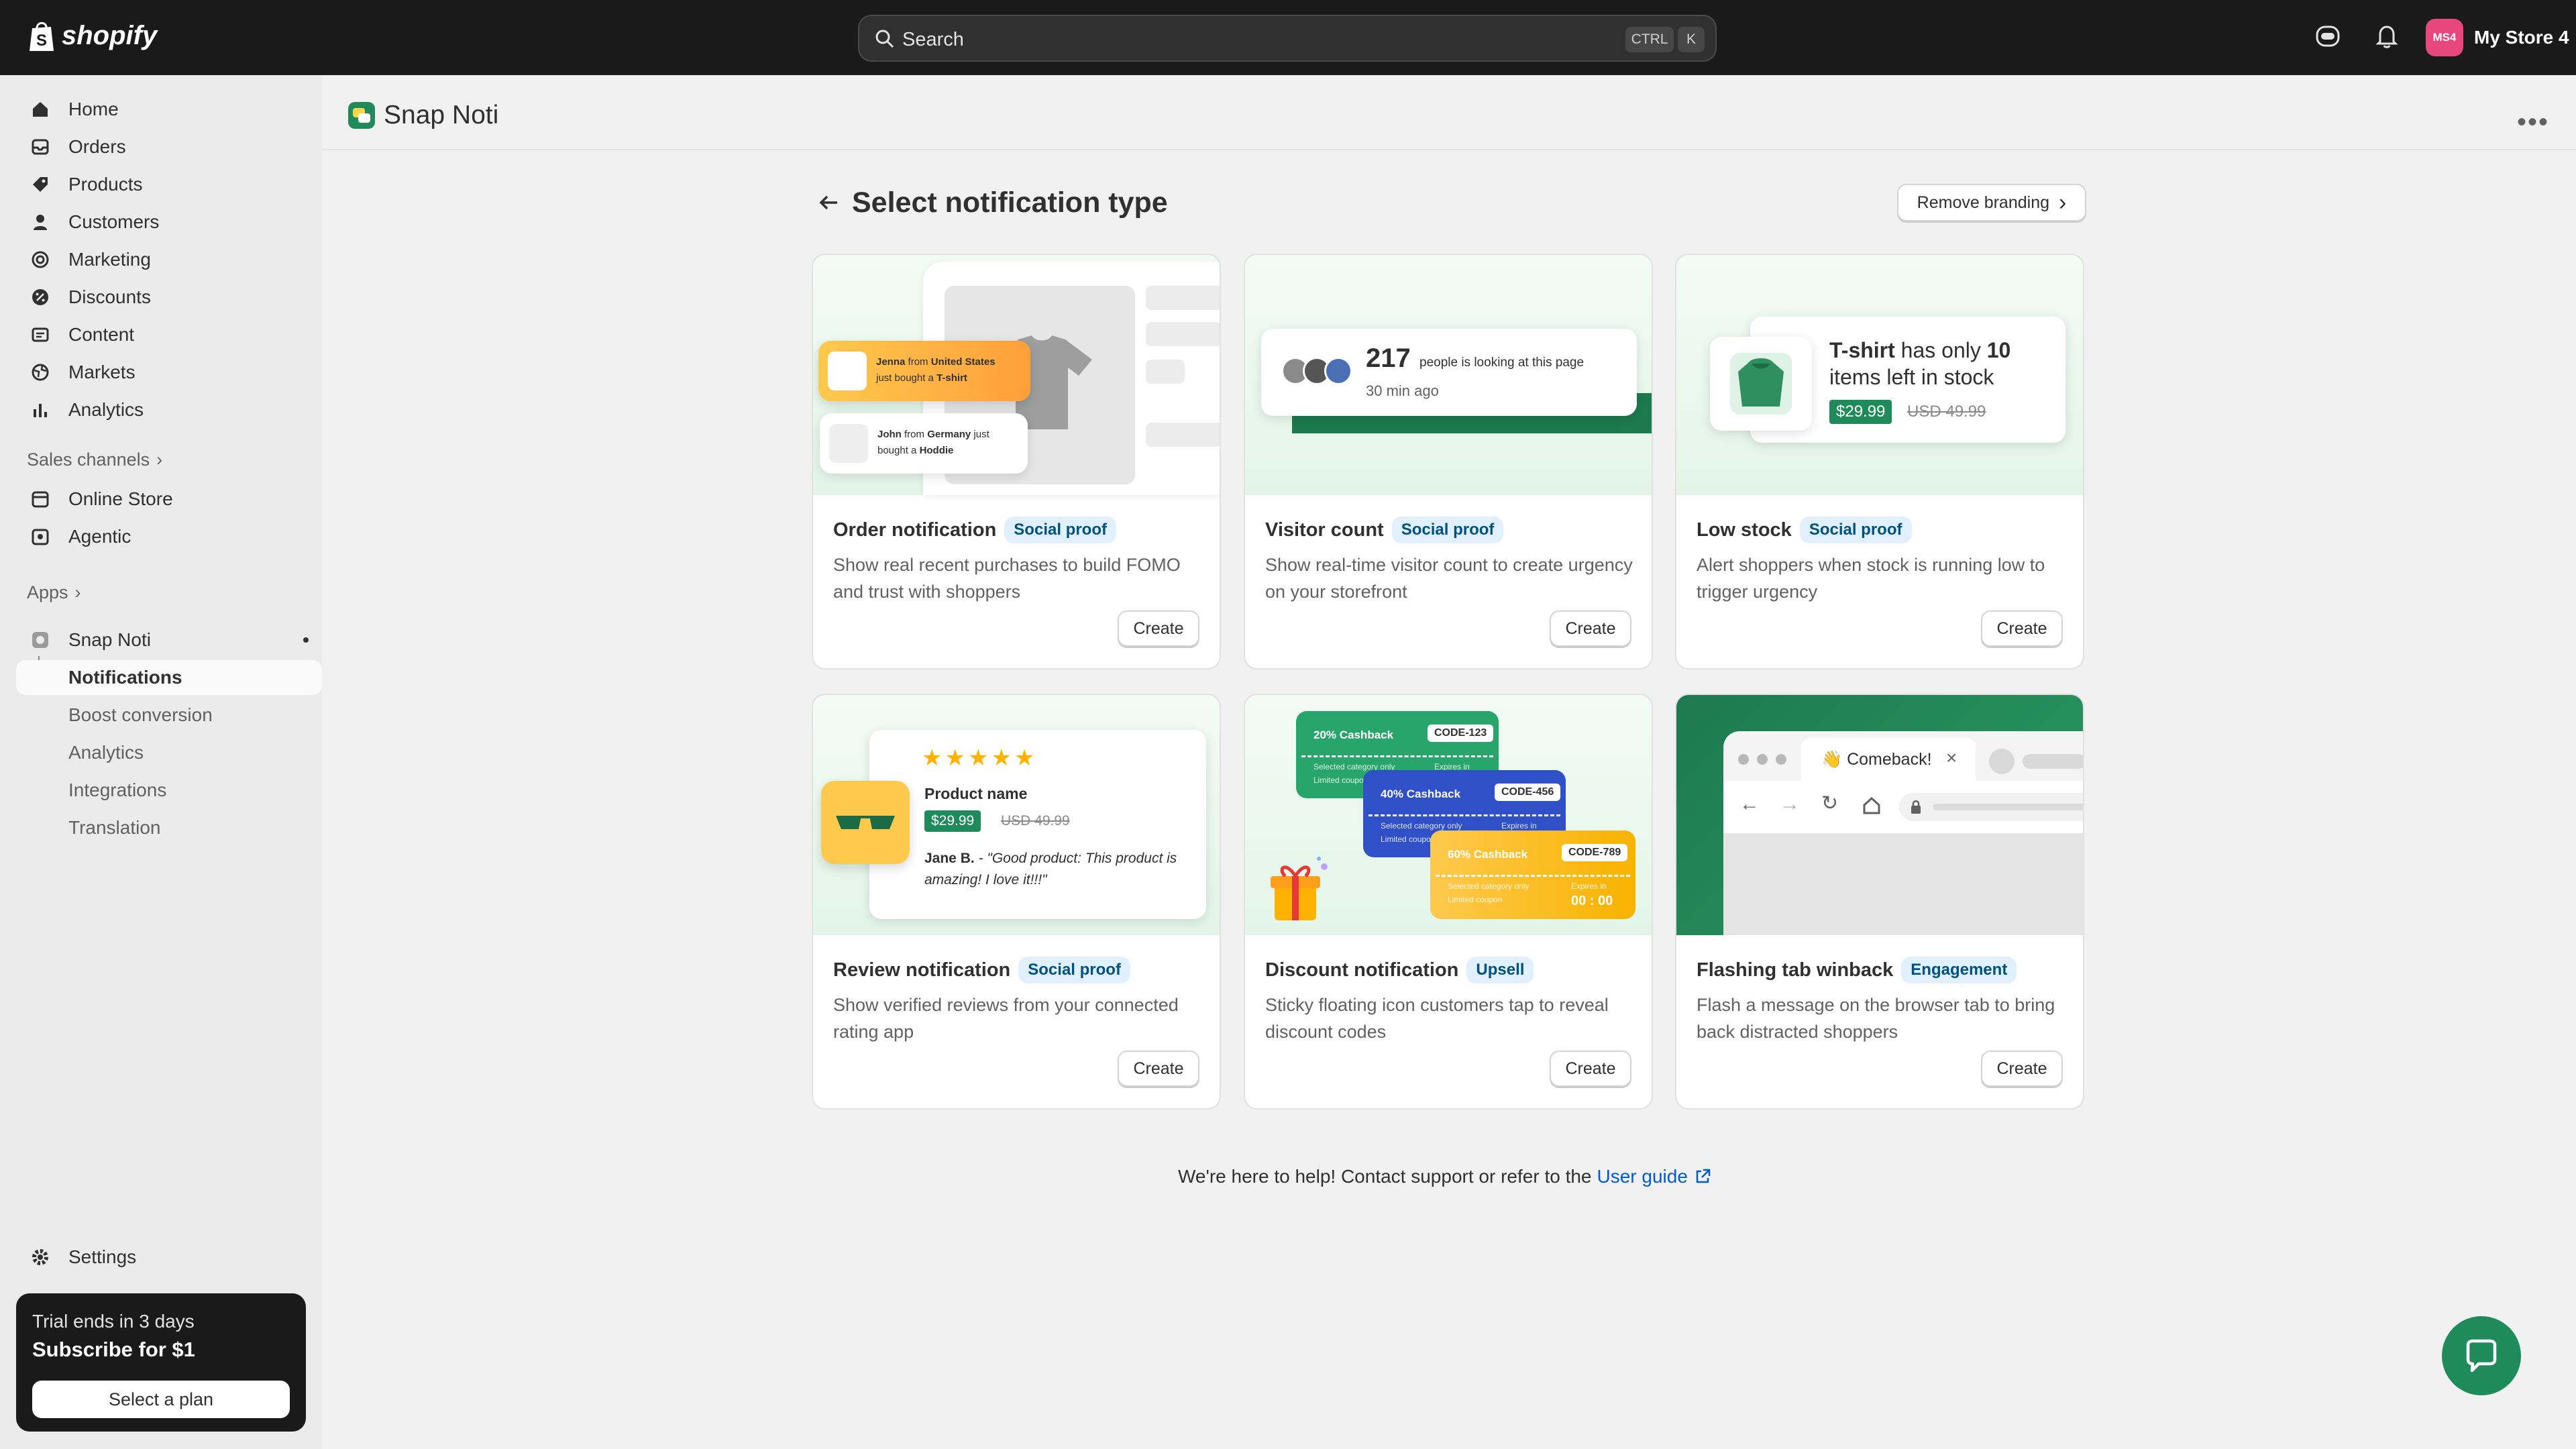  I want to click on agentic-icon, so click(40, 537).